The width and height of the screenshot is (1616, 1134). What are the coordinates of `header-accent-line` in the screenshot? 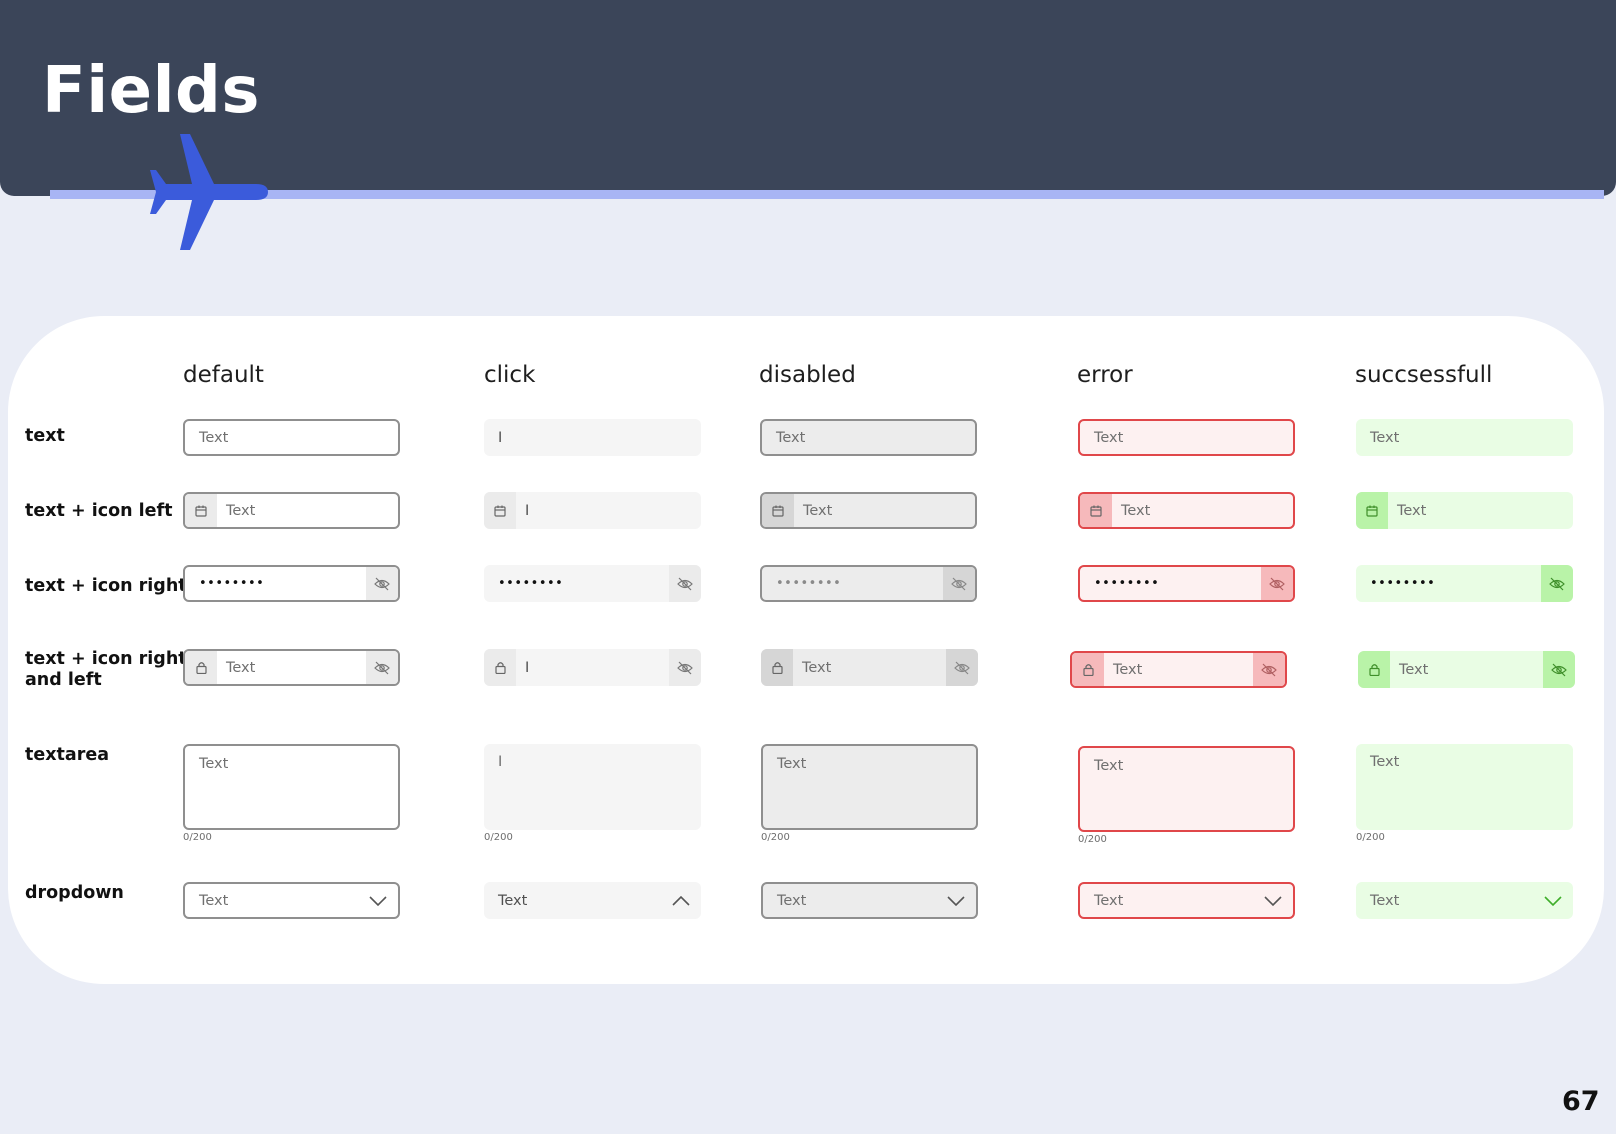 It's located at (827, 194).